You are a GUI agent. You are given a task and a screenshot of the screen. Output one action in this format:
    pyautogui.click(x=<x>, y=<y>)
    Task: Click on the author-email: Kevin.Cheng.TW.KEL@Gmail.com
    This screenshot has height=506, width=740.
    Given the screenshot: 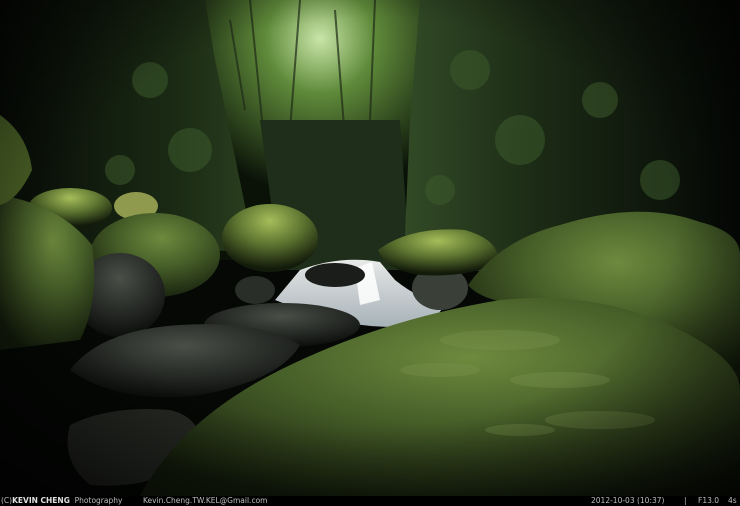 What is the action you would take?
    pyautogui.click(x=205, y=500)
    